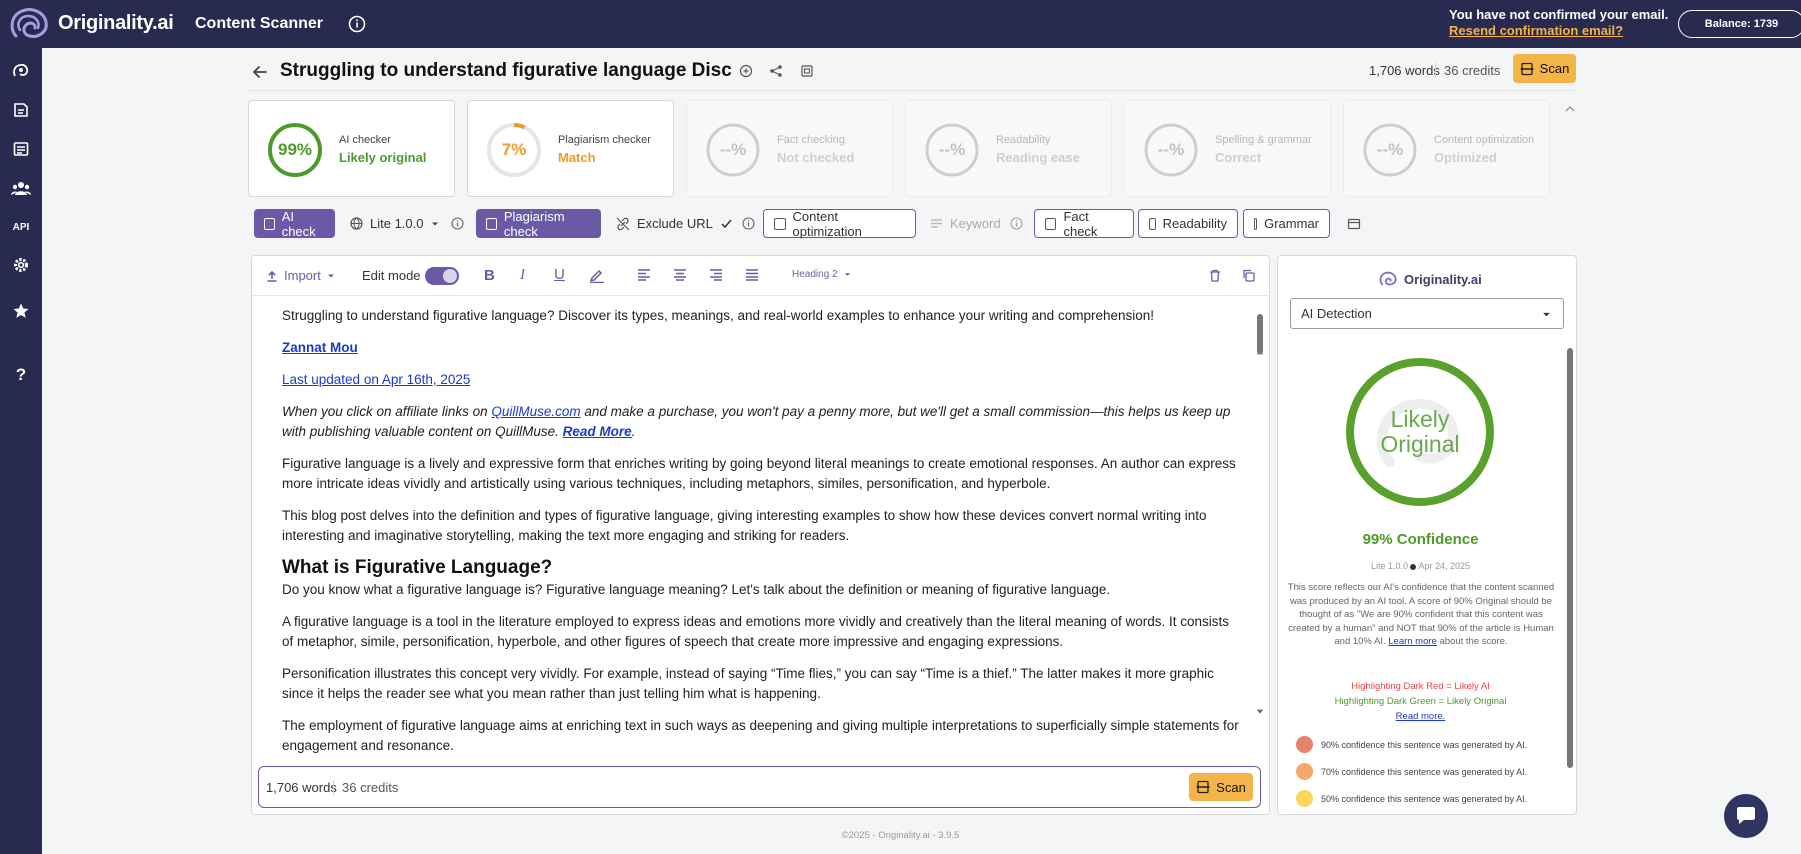 This screenshot has width=1801, height=854. What do you see at coordinates (1446, 148) in the screenshot?
I see `content-optimization-card: --% Content optimization Optimized` at bounding box center [1446, 148].